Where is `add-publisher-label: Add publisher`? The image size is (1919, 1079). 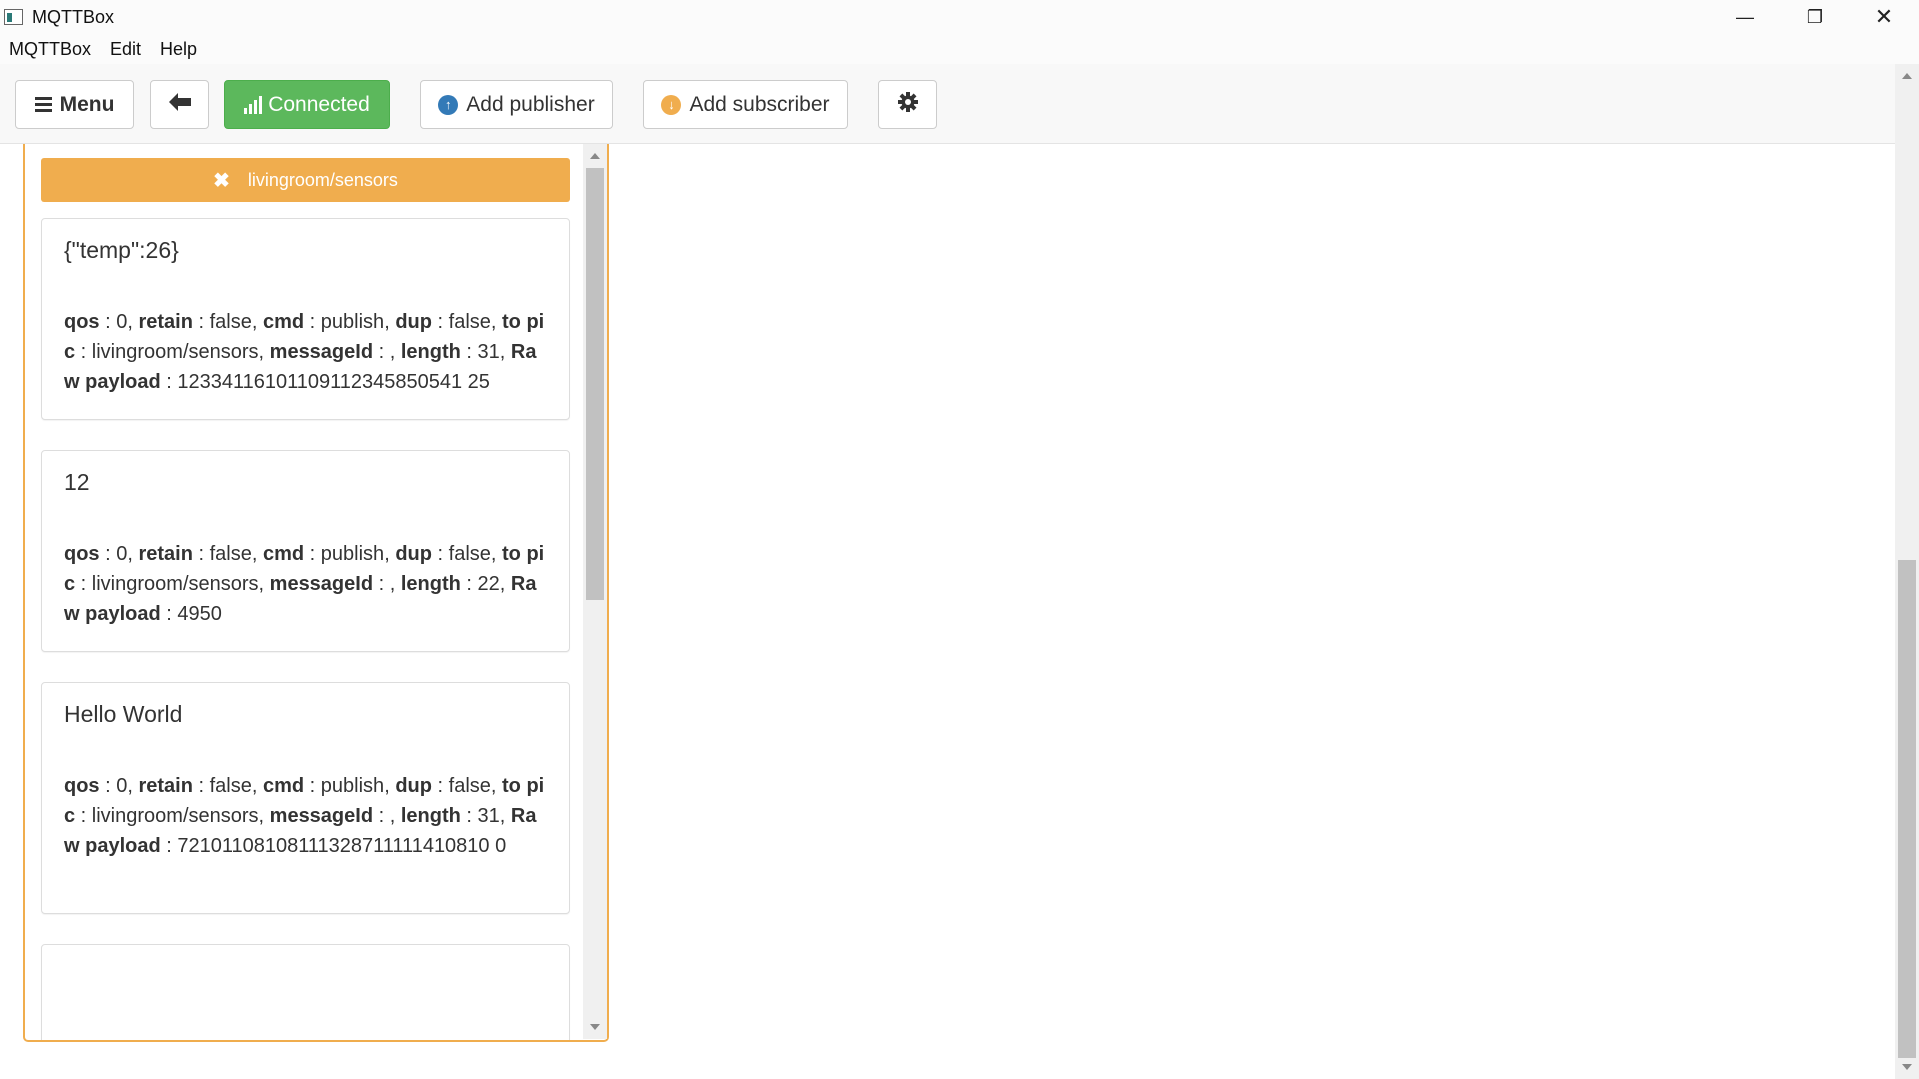 add-publisher-label: Add publisher is located at coordinates (530, 104).